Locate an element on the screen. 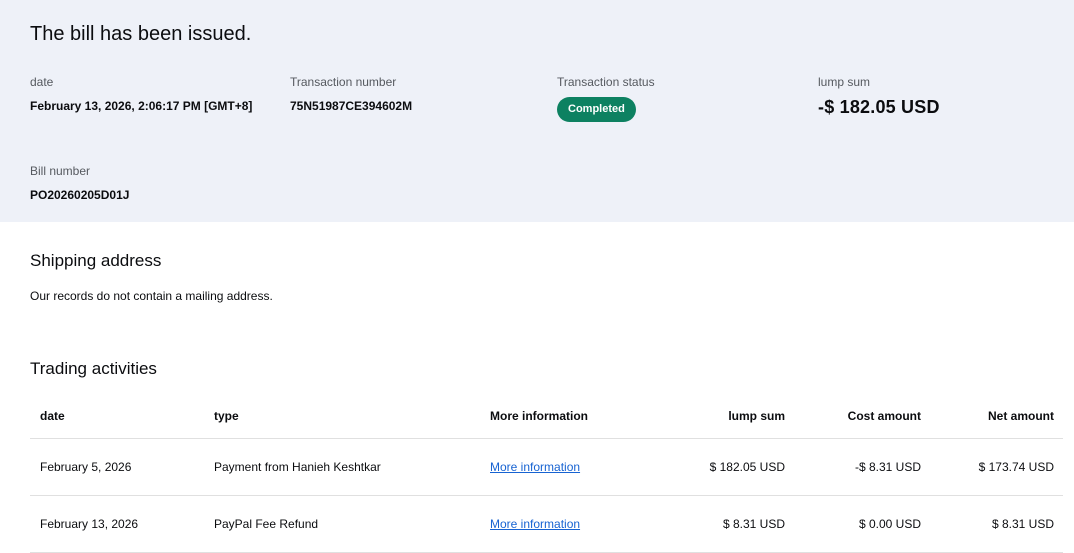 The height and width of the screenshot is (553, 1074). status-badge: Completed is located at coordinates (596, 109).